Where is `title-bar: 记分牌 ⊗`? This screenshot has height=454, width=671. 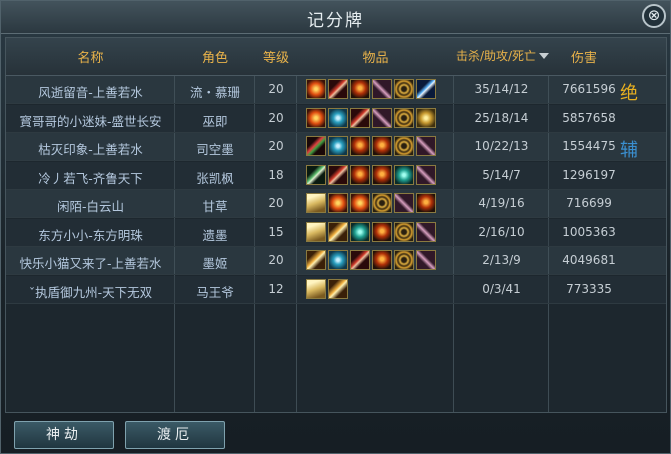 title-bar: 记分牌 ⊗ is located at coordinates (335, 17).